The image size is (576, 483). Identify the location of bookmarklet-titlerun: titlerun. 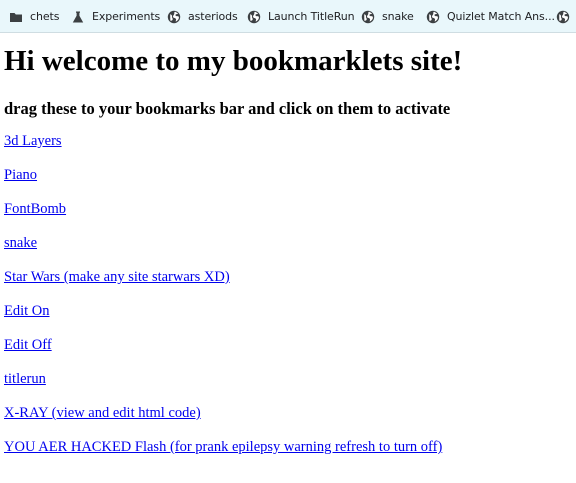
(288, 379).